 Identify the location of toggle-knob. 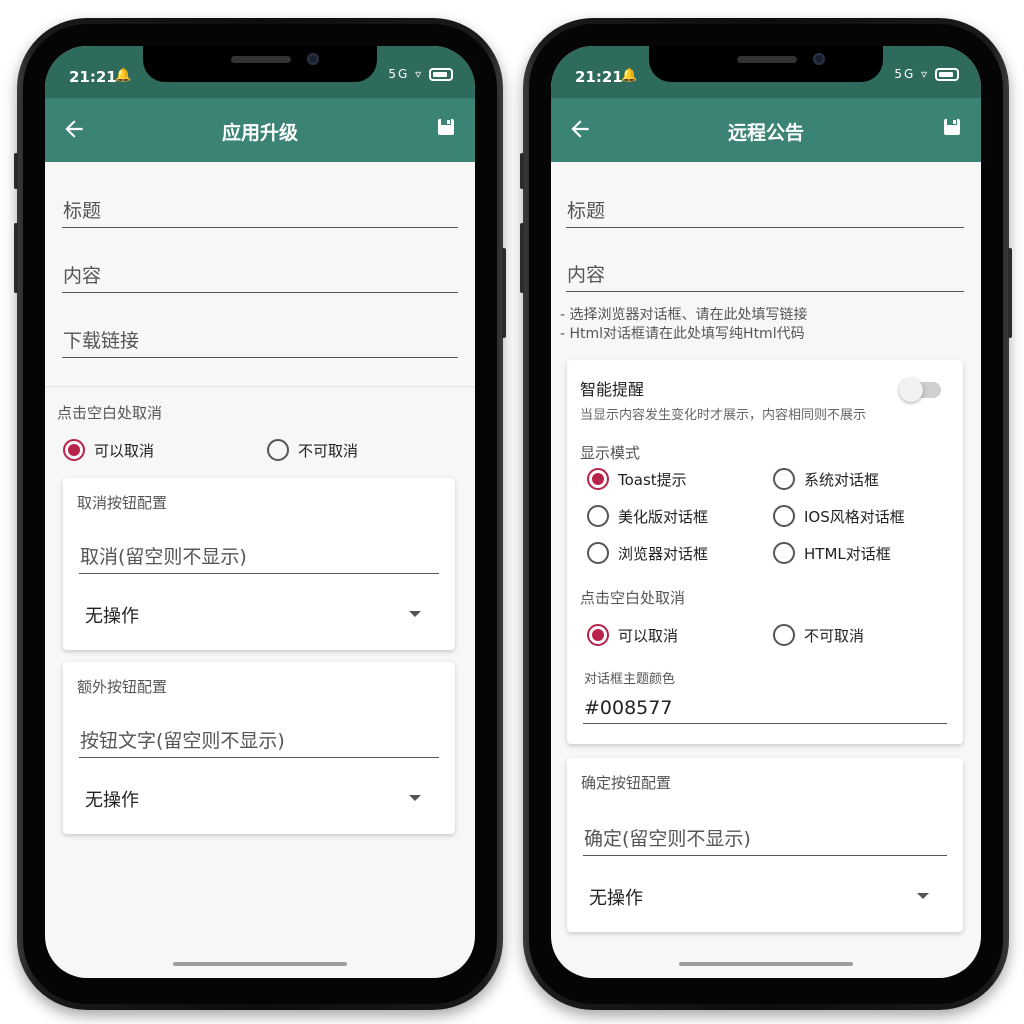
(911, 390).